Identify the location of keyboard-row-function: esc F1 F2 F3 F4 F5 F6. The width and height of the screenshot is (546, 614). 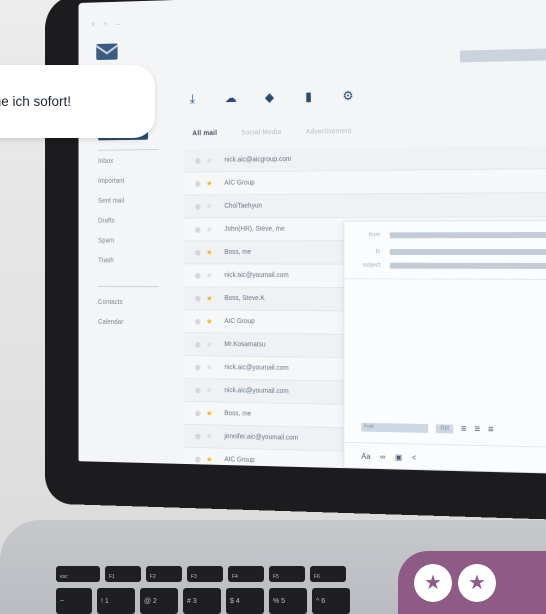
(201, 574).